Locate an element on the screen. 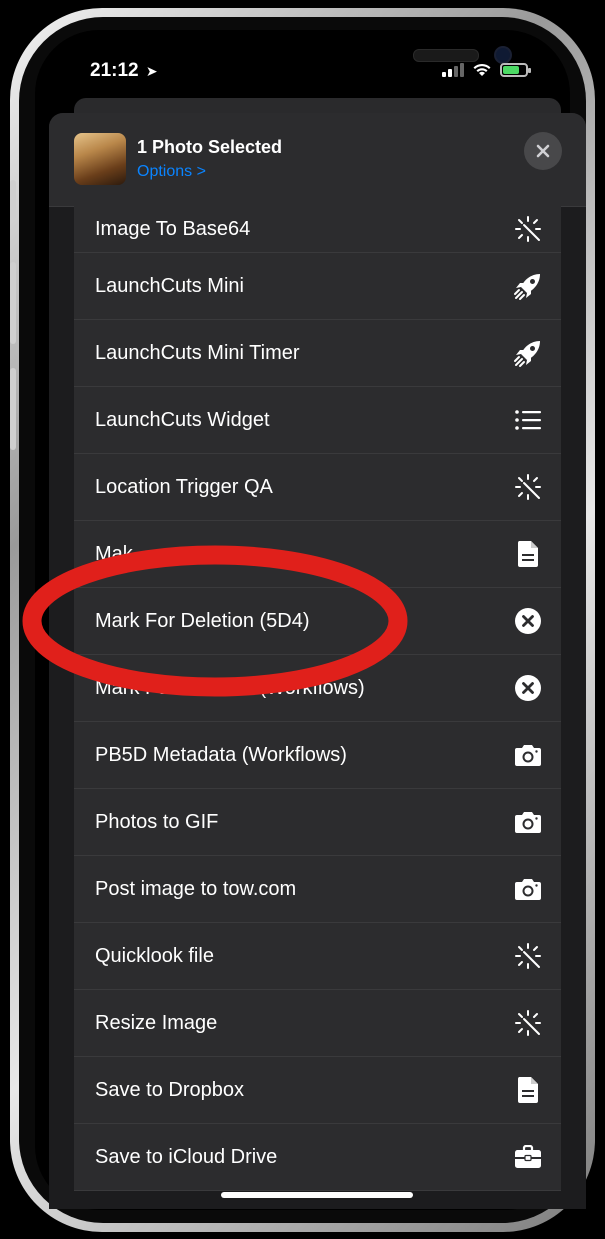  list-icon is located at coordinates (528, 420).